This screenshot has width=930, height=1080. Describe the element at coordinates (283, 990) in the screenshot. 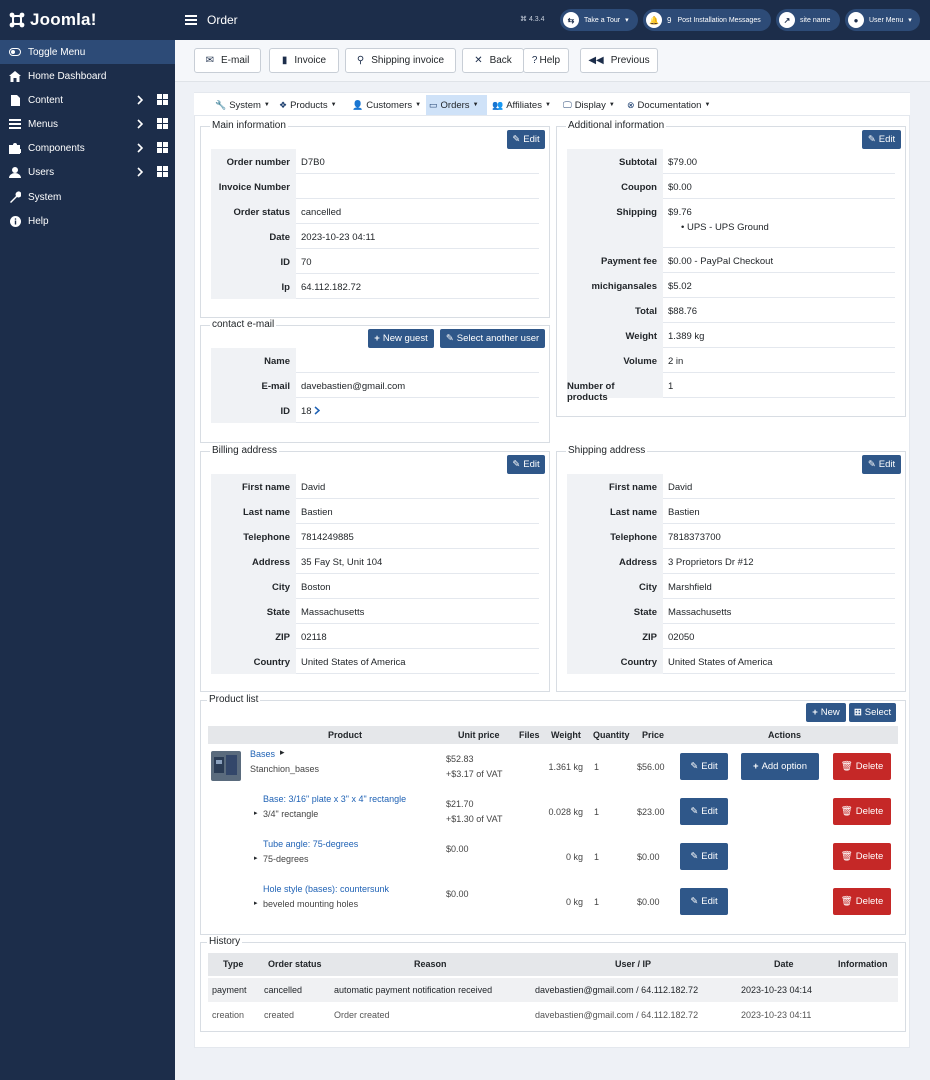

I see `history-status: cancelled` at that location.